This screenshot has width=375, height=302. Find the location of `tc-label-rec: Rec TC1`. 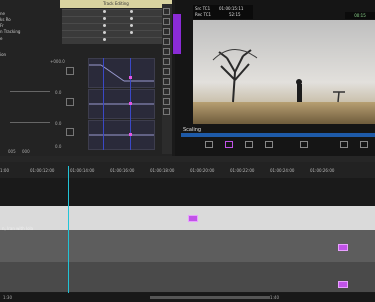

tc-label-rec: Rec TC1 is located at coordinates (203, 14).